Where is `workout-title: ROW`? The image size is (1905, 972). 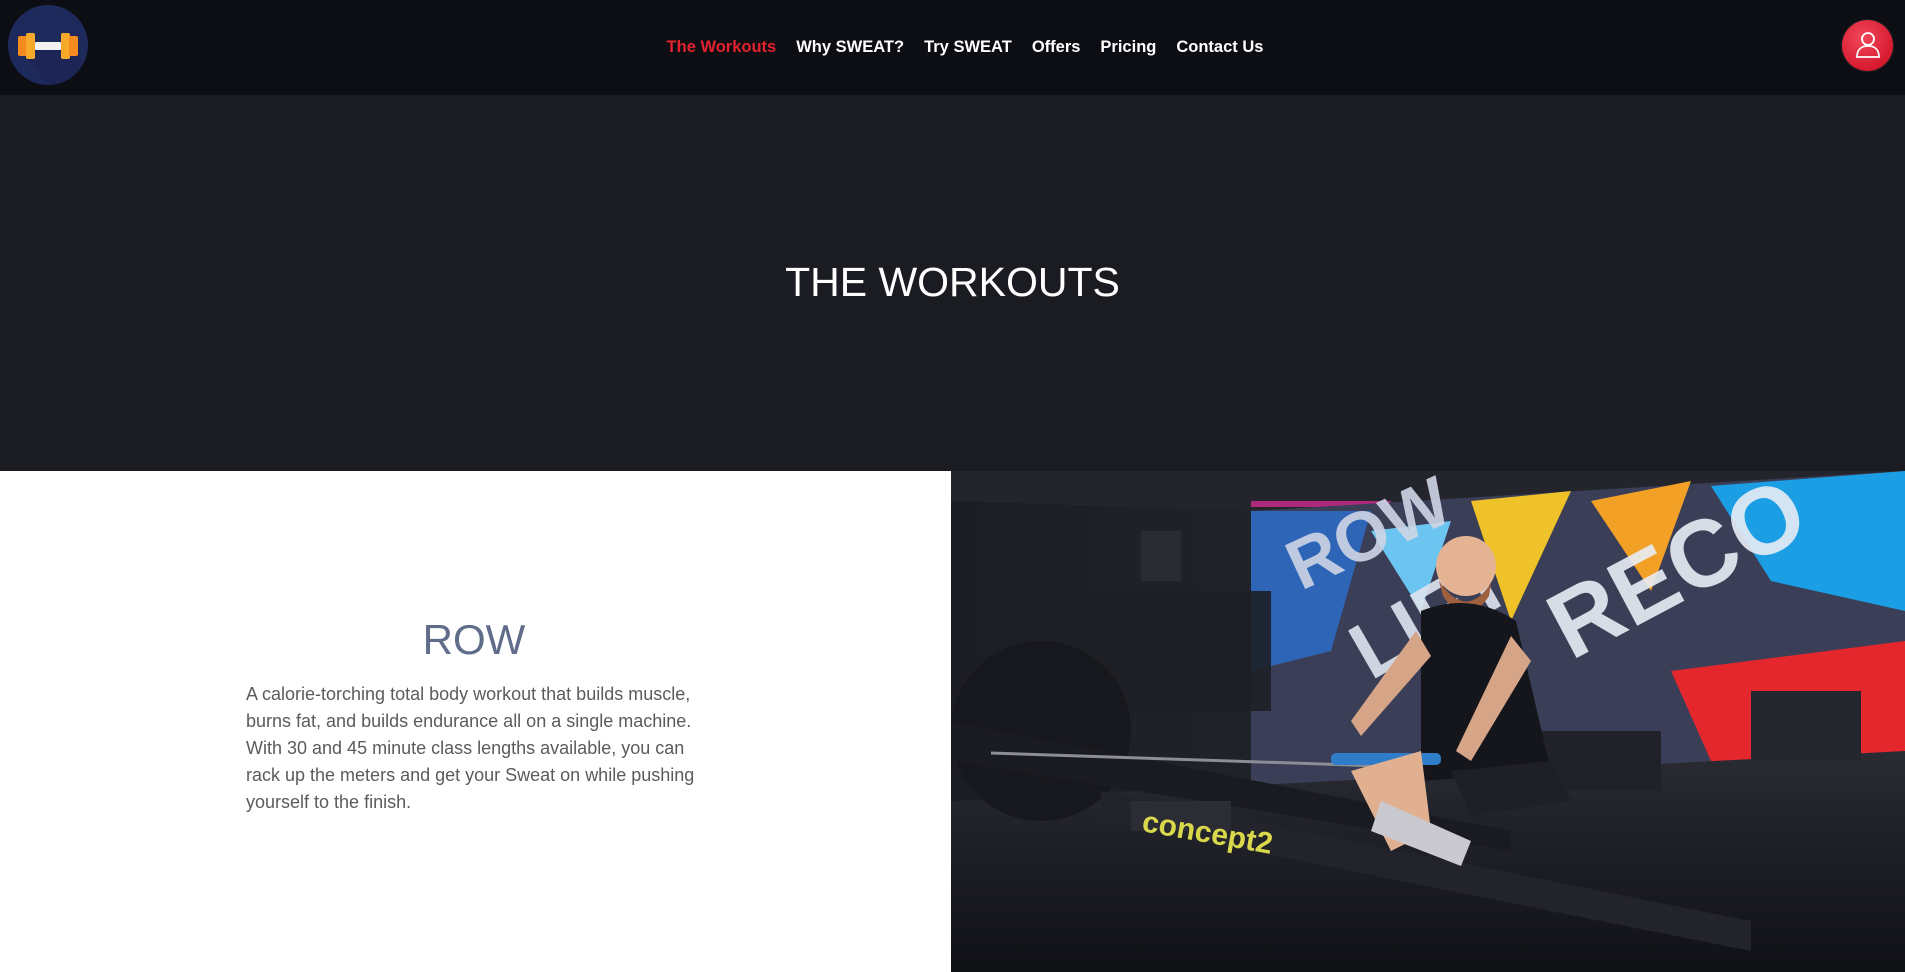
workout-title: ROW is located at coordinates (474, 639).